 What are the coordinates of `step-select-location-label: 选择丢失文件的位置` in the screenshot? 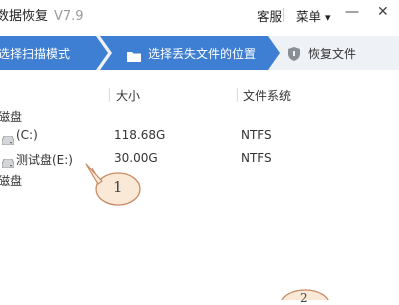 It's located at (202, 54).